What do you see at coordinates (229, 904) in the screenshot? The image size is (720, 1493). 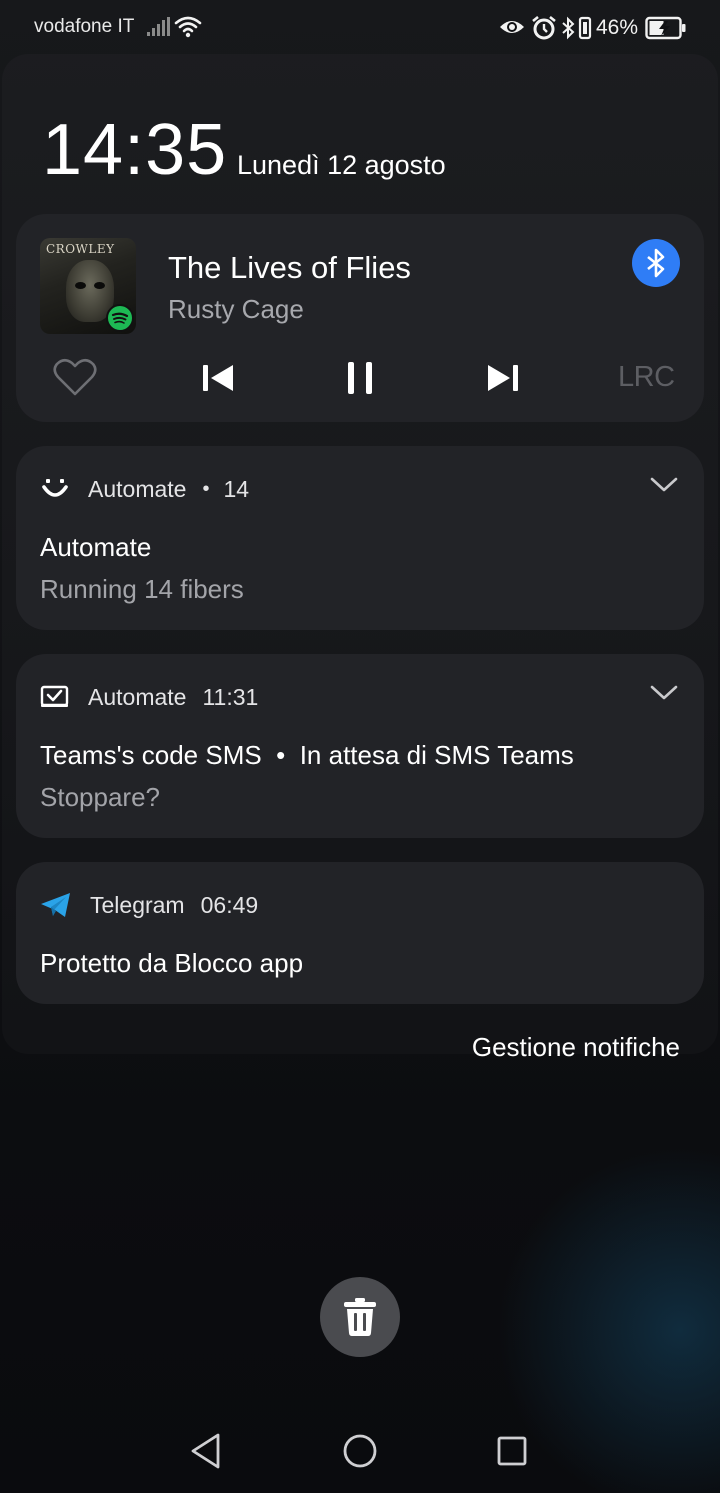 I see `notification-time: 06:49` at bounding box center [229, 904].